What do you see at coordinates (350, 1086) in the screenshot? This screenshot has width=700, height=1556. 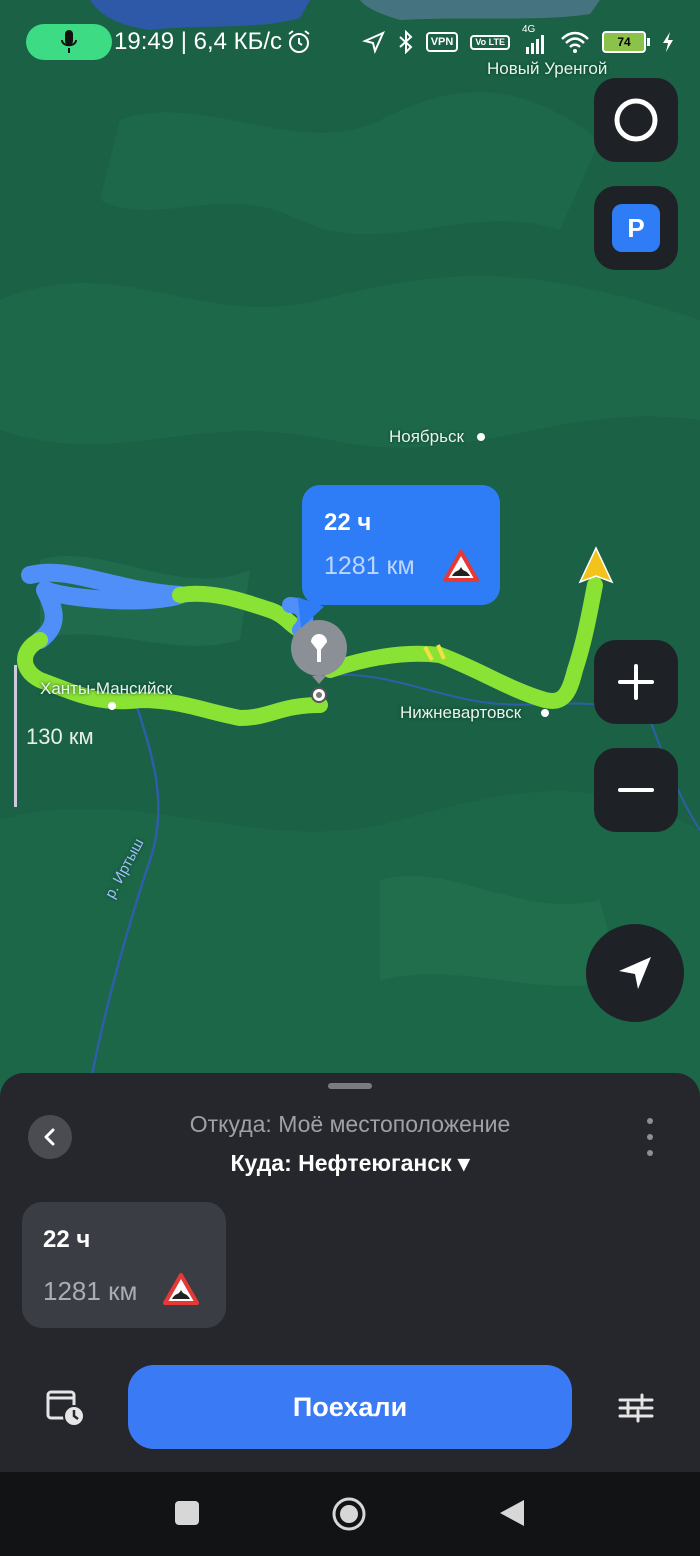 I see `sheet-drag-handle` at bounding box center [350, 1086].